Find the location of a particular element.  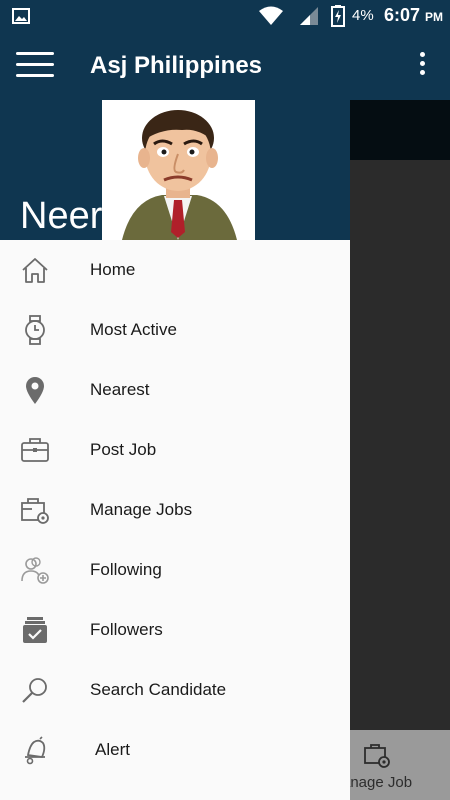

hamburger-menu-icon is located at coordinates (35, 66).